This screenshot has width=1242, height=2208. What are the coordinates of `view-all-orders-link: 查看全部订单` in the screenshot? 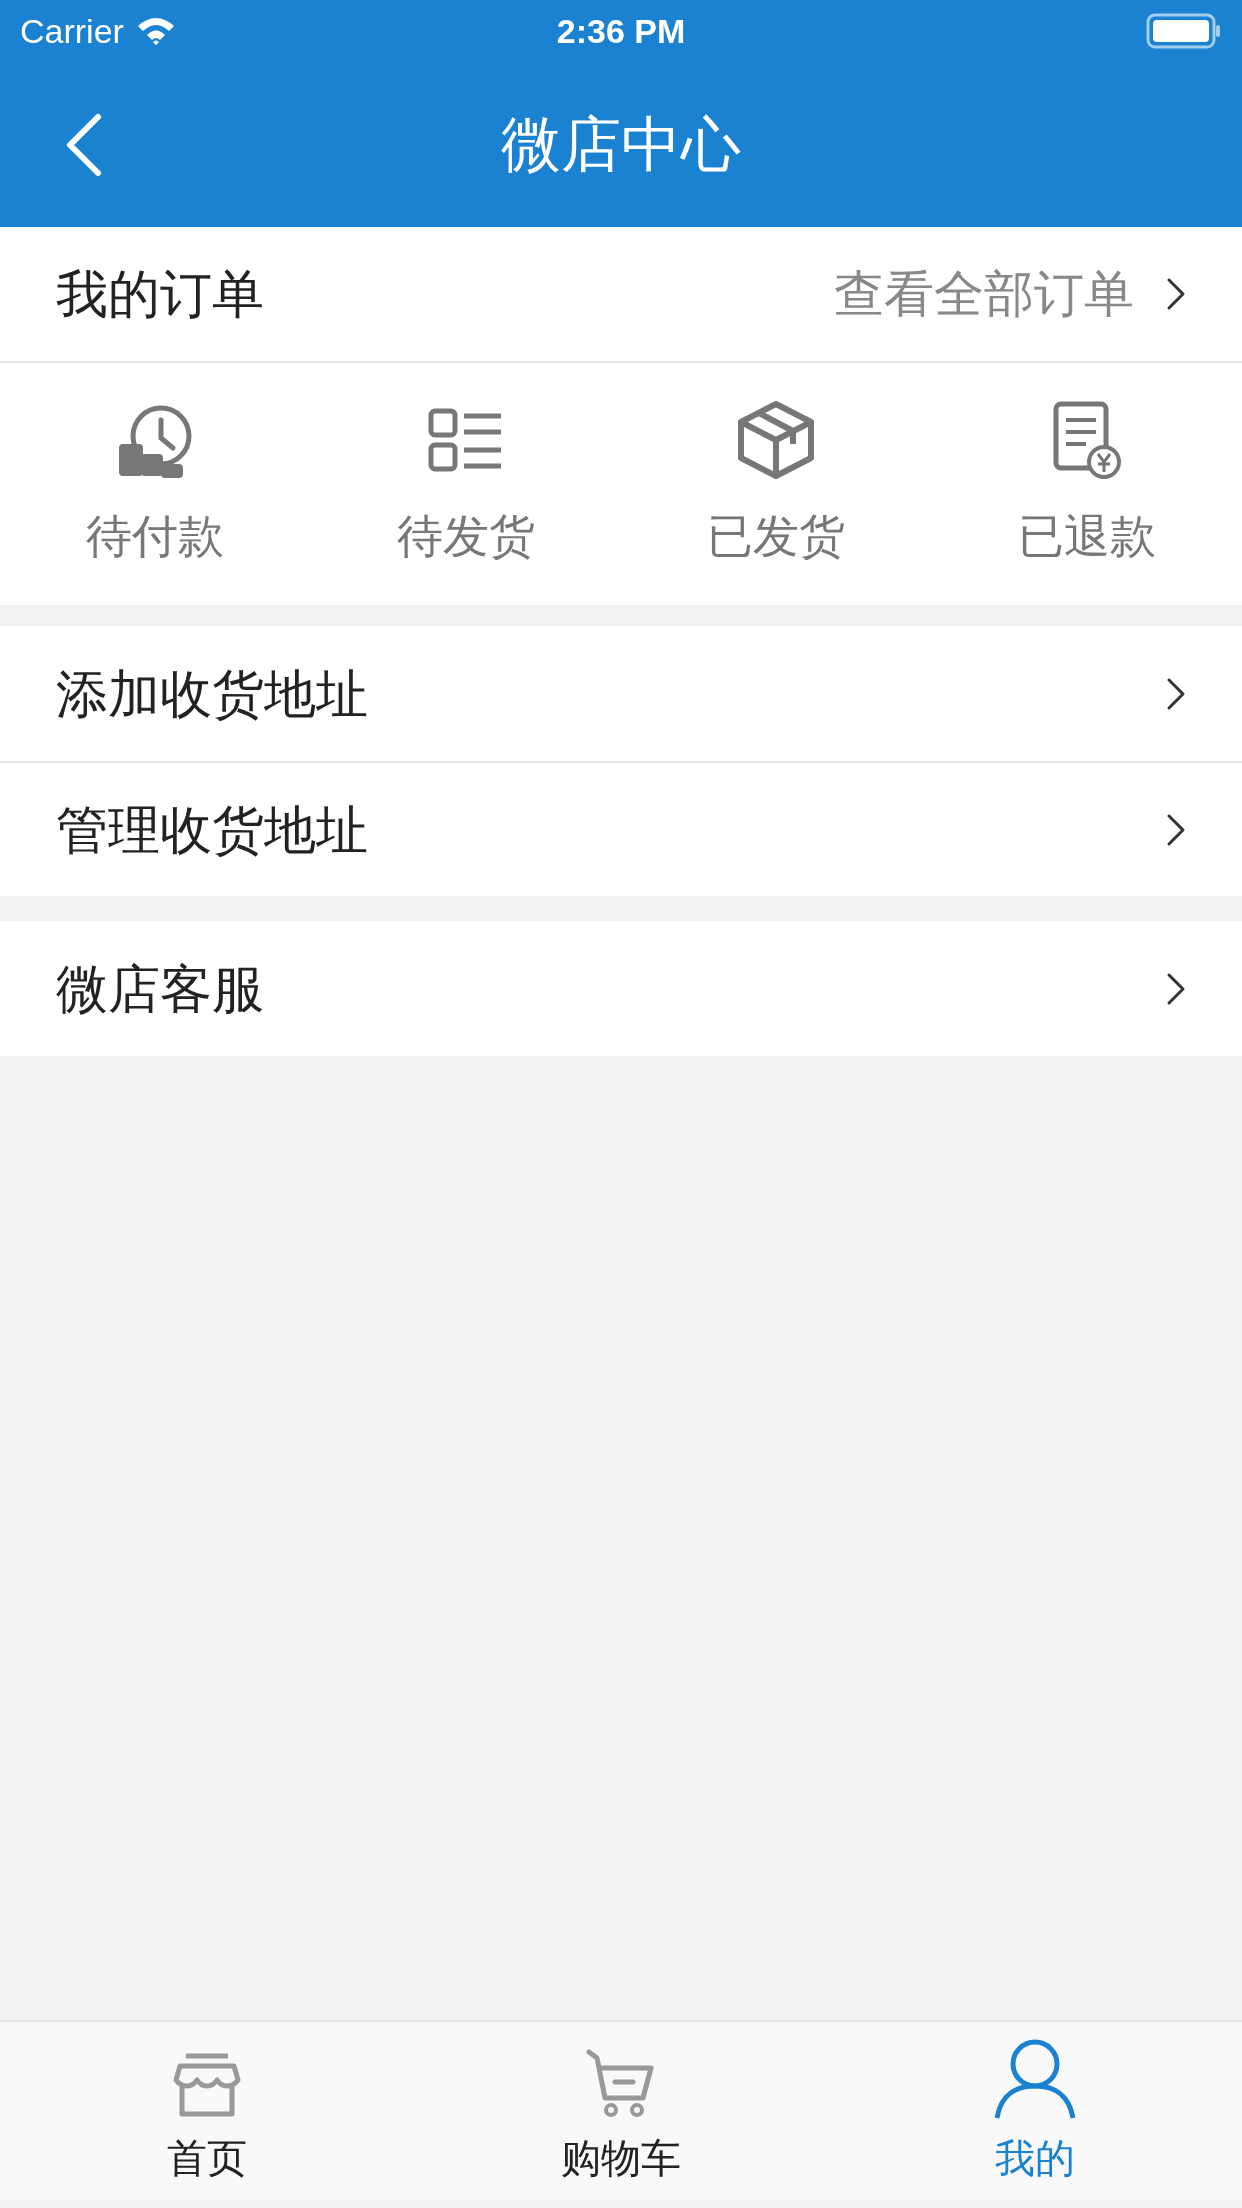 It's located at (984, 294).